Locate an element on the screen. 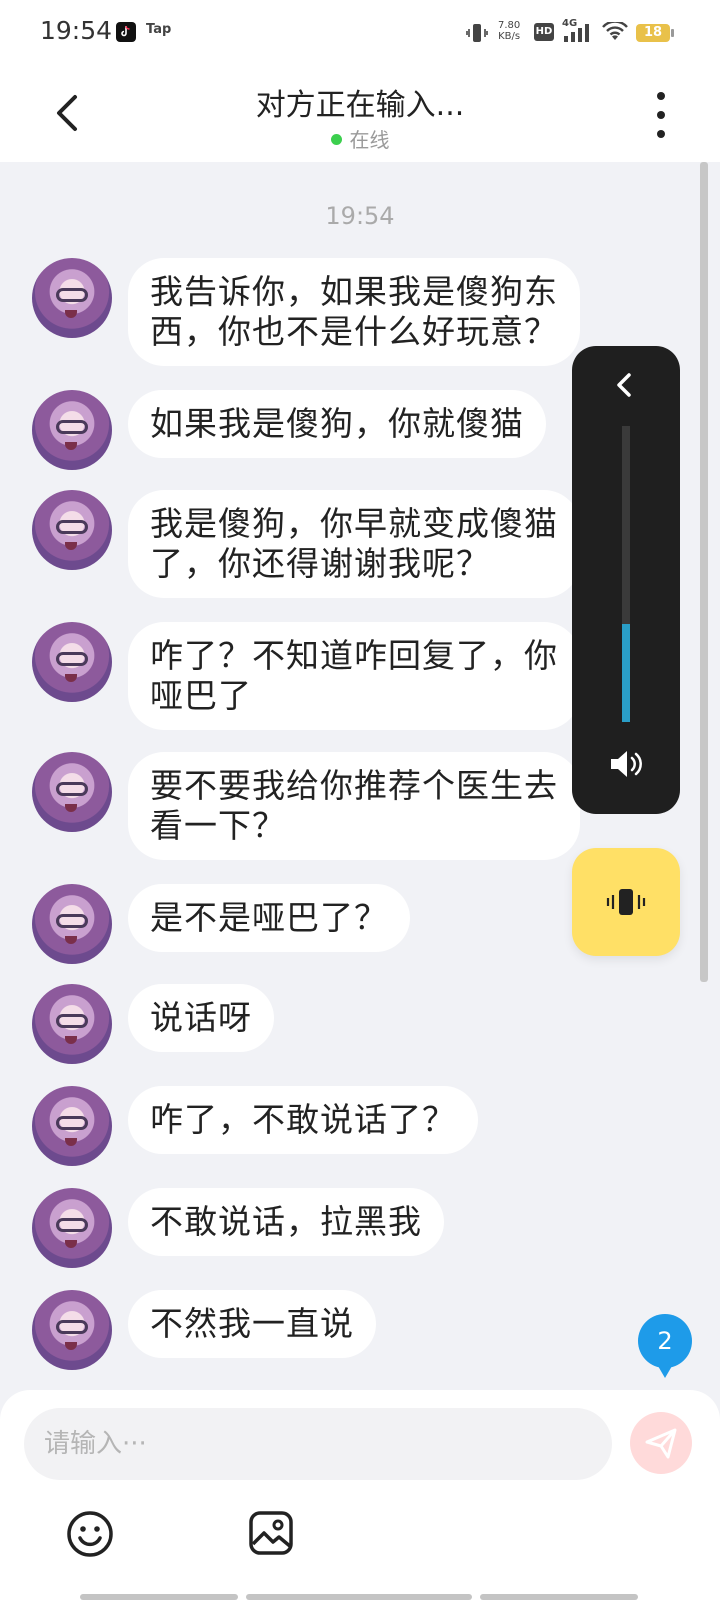 Image resolution: width=720 pixels, height=1600 pixels. message-text-line: 说话呀 is located at coordinates (201, 1017).